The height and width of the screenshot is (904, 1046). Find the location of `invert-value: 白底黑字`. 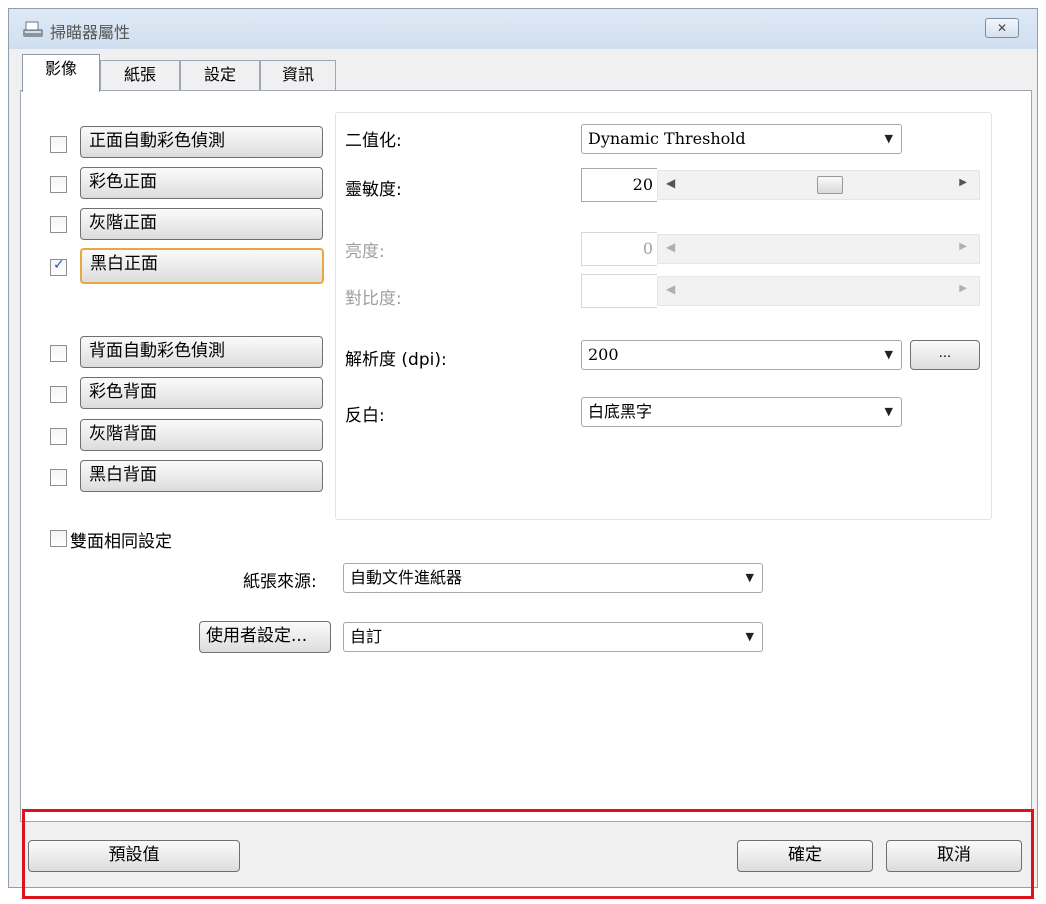

invert-value: 白底黑字 is located at coordinates (620, 411).